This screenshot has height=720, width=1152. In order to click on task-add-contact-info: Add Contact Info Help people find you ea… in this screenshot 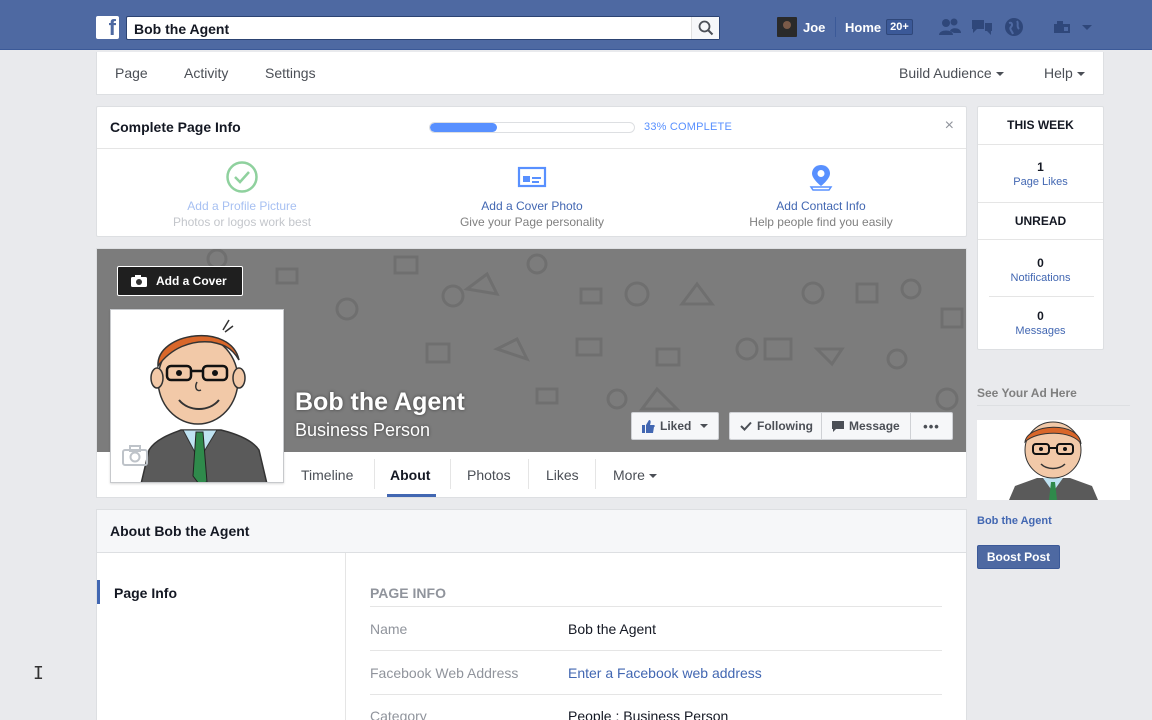, I will do `click(821, 194)`.